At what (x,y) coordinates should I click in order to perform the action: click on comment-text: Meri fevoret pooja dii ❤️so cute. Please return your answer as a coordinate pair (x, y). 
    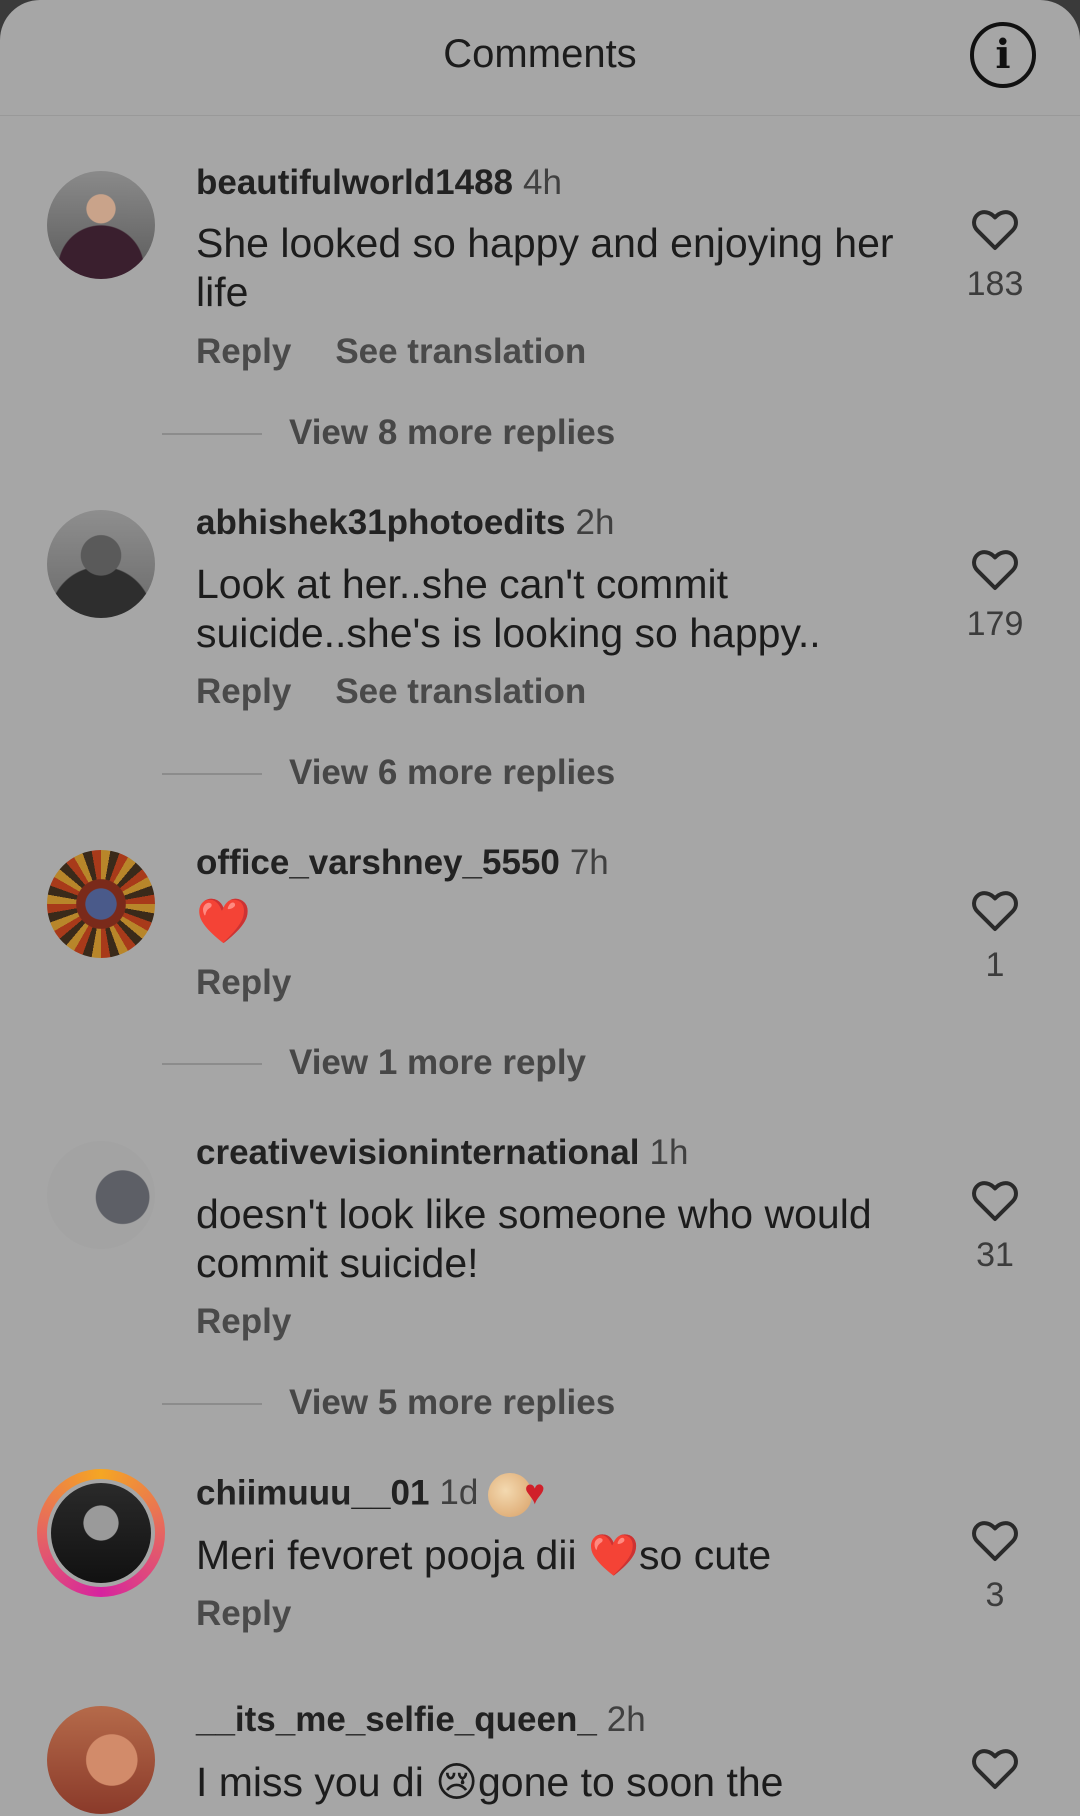
    Looking at the image, I should click on (484, 1555).